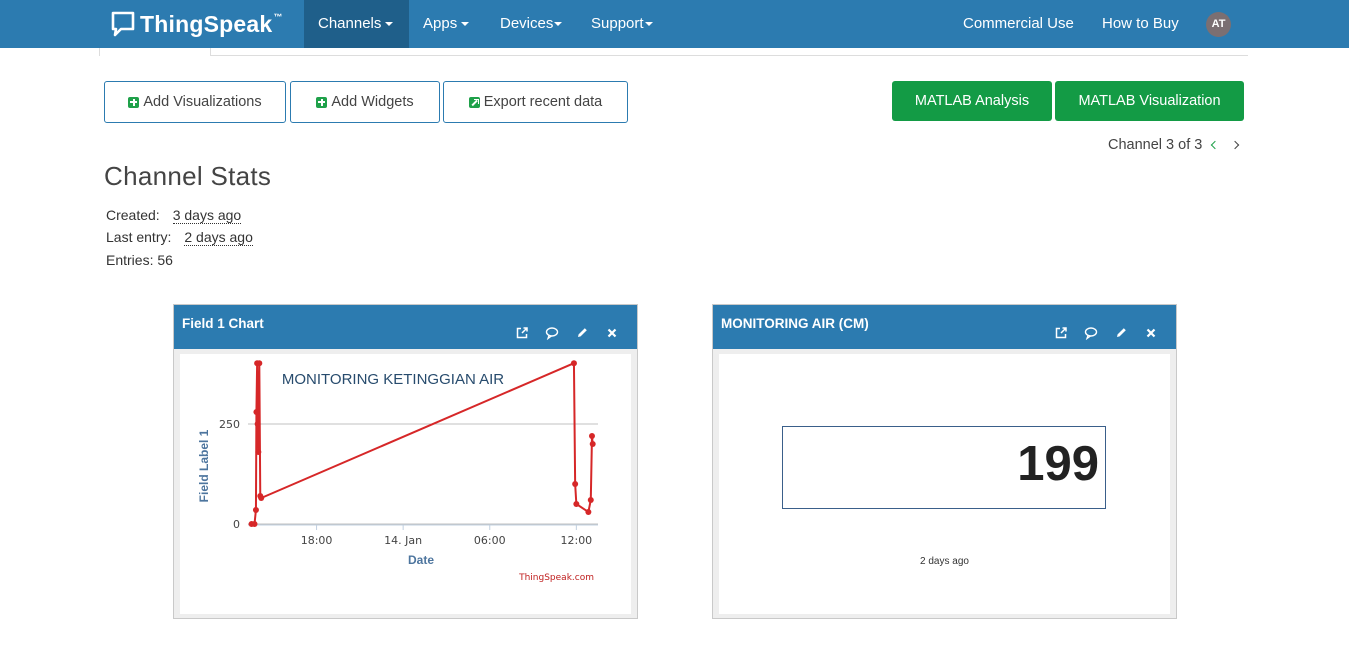  Describe the element at coordinates (393, 379) in the screenshot. I see `chart-title: MONITORING KETINGGIAN AIR` at that location.